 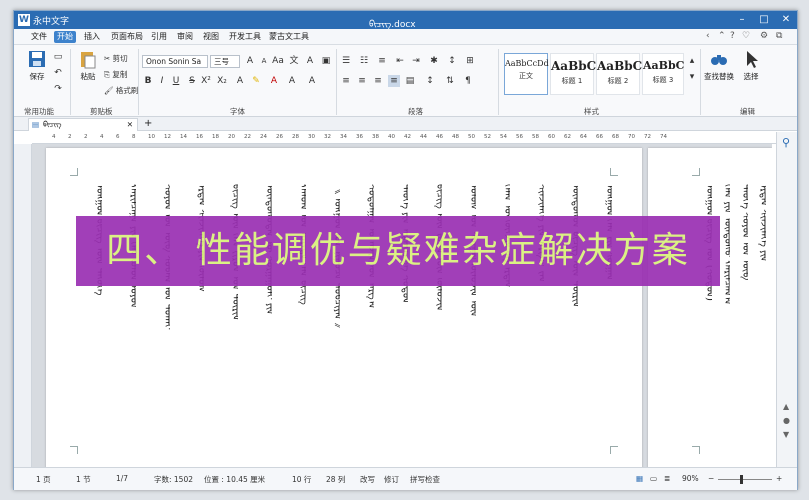 I want to click on shading-icon: A, so click(x=292, y=81).